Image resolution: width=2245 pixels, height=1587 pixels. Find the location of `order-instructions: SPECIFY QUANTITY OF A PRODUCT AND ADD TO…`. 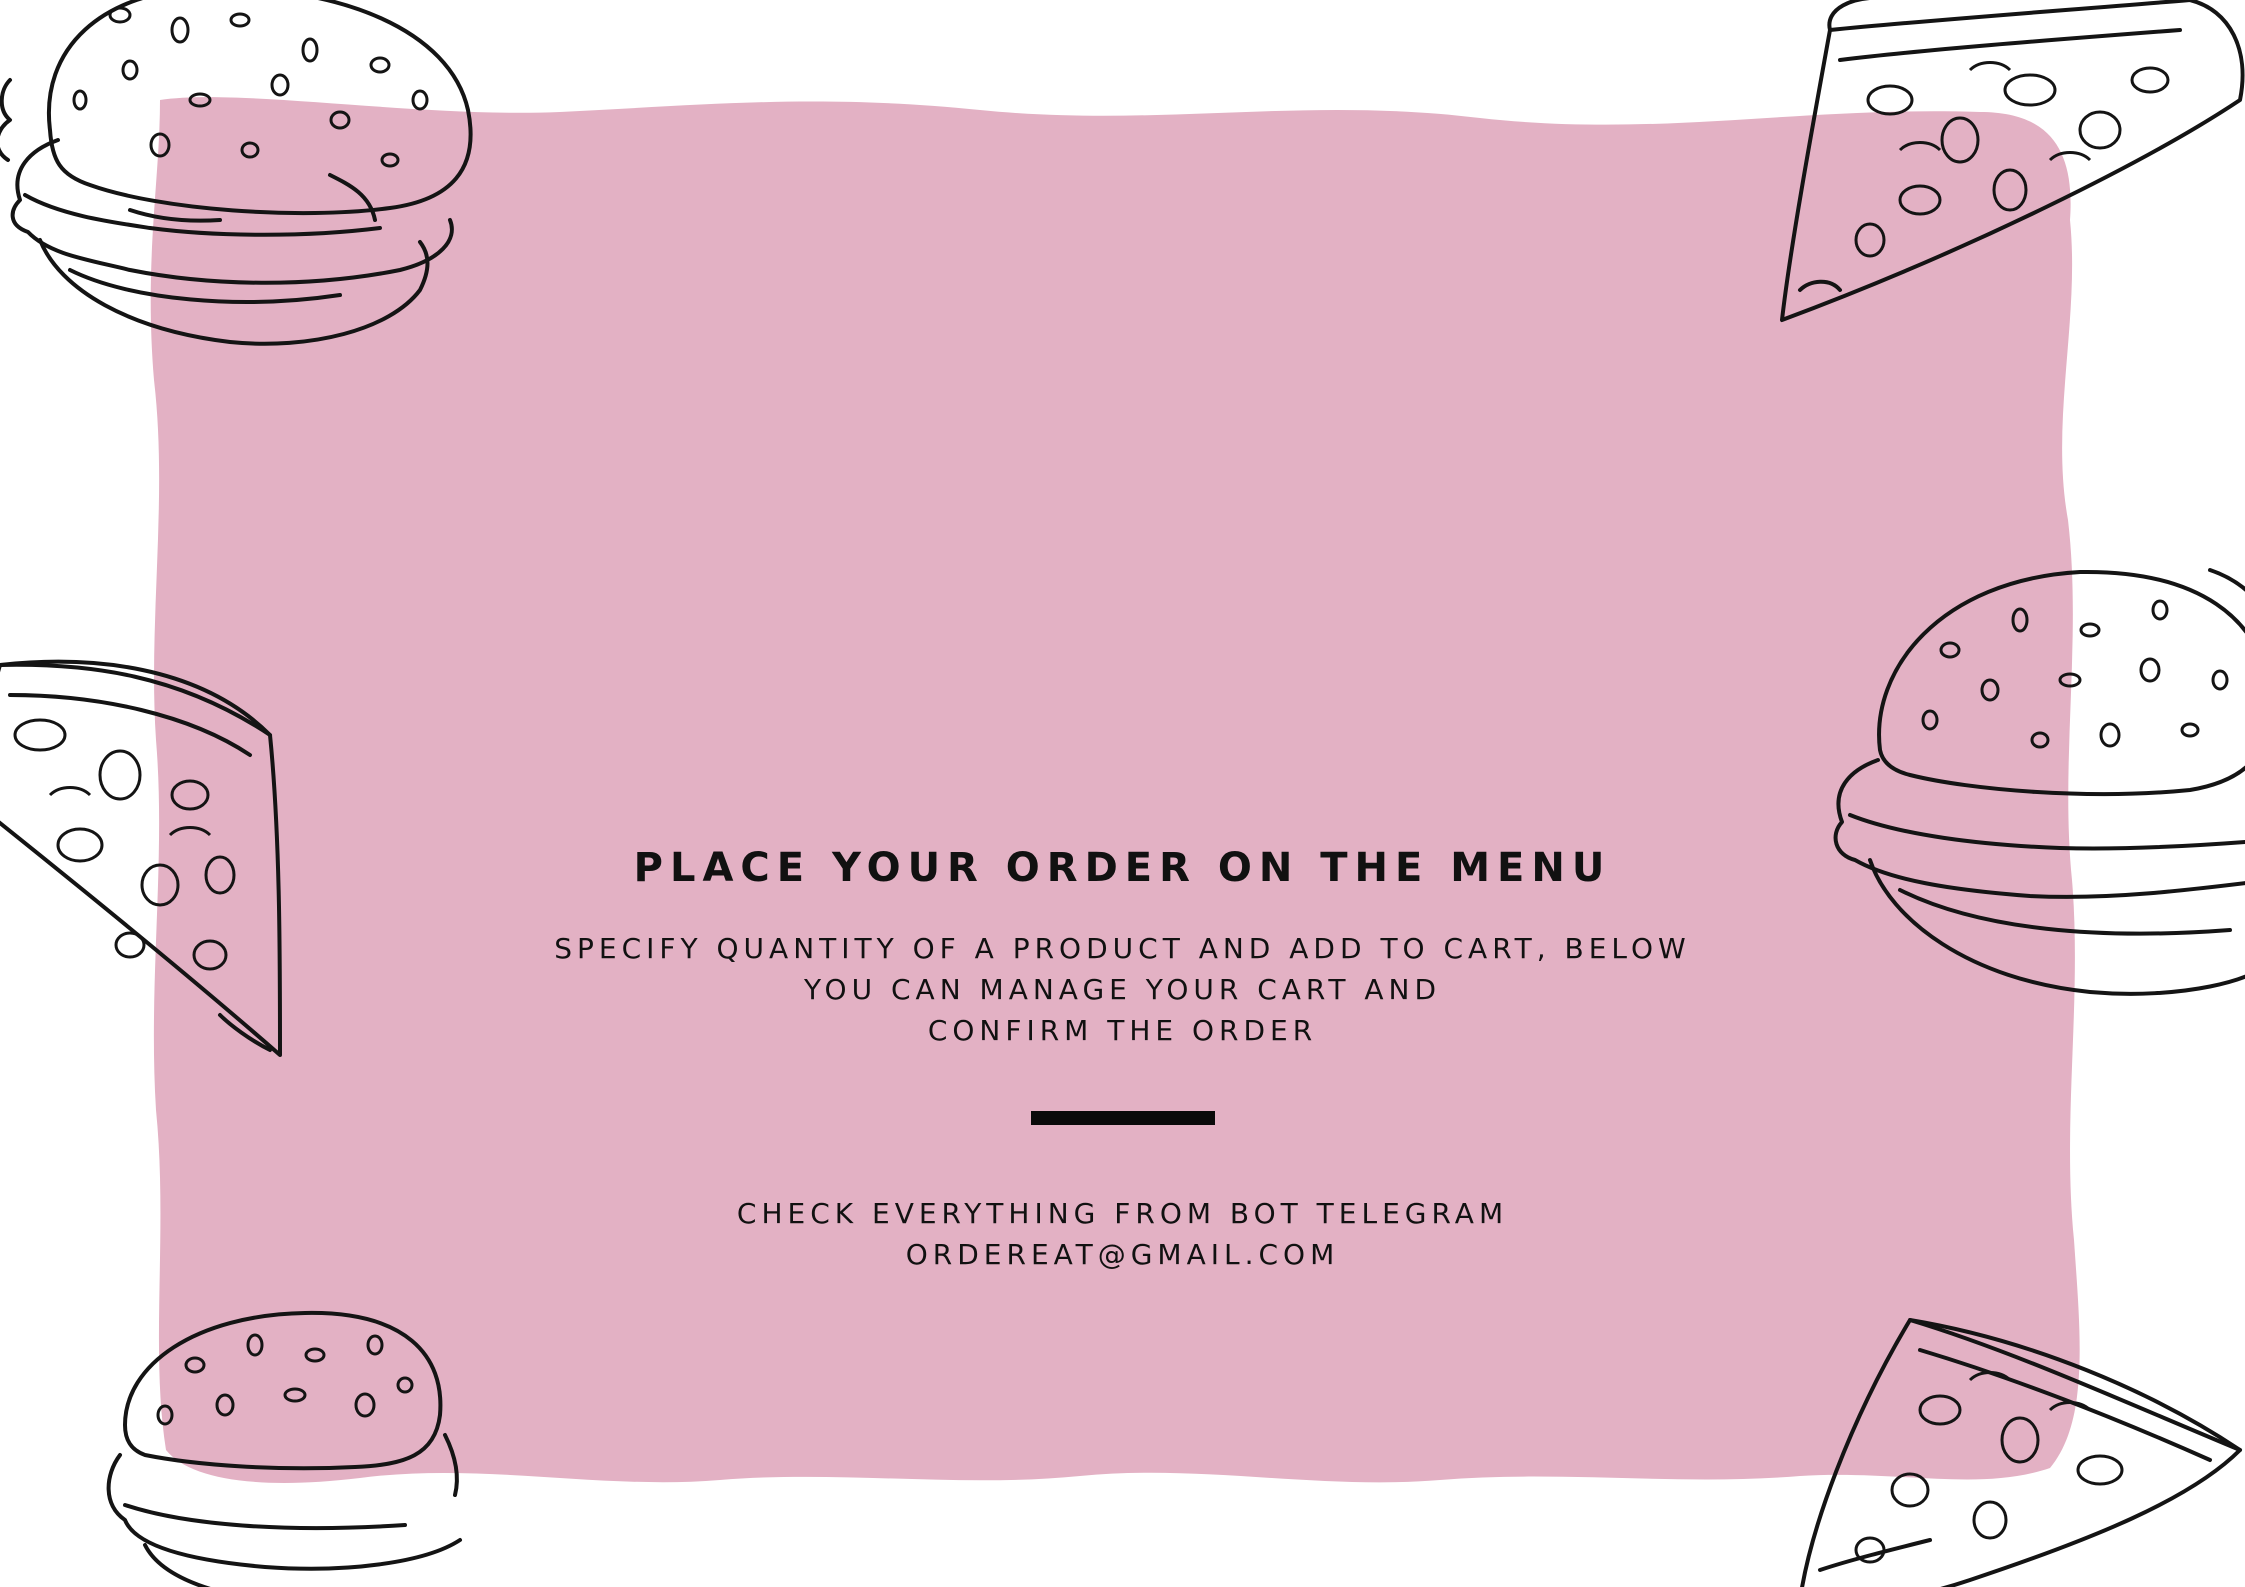

order-instructions: SPECIFY QUANTITY OF A PRODUCT AND ADD TO… is located at coordinates (1122, 989).